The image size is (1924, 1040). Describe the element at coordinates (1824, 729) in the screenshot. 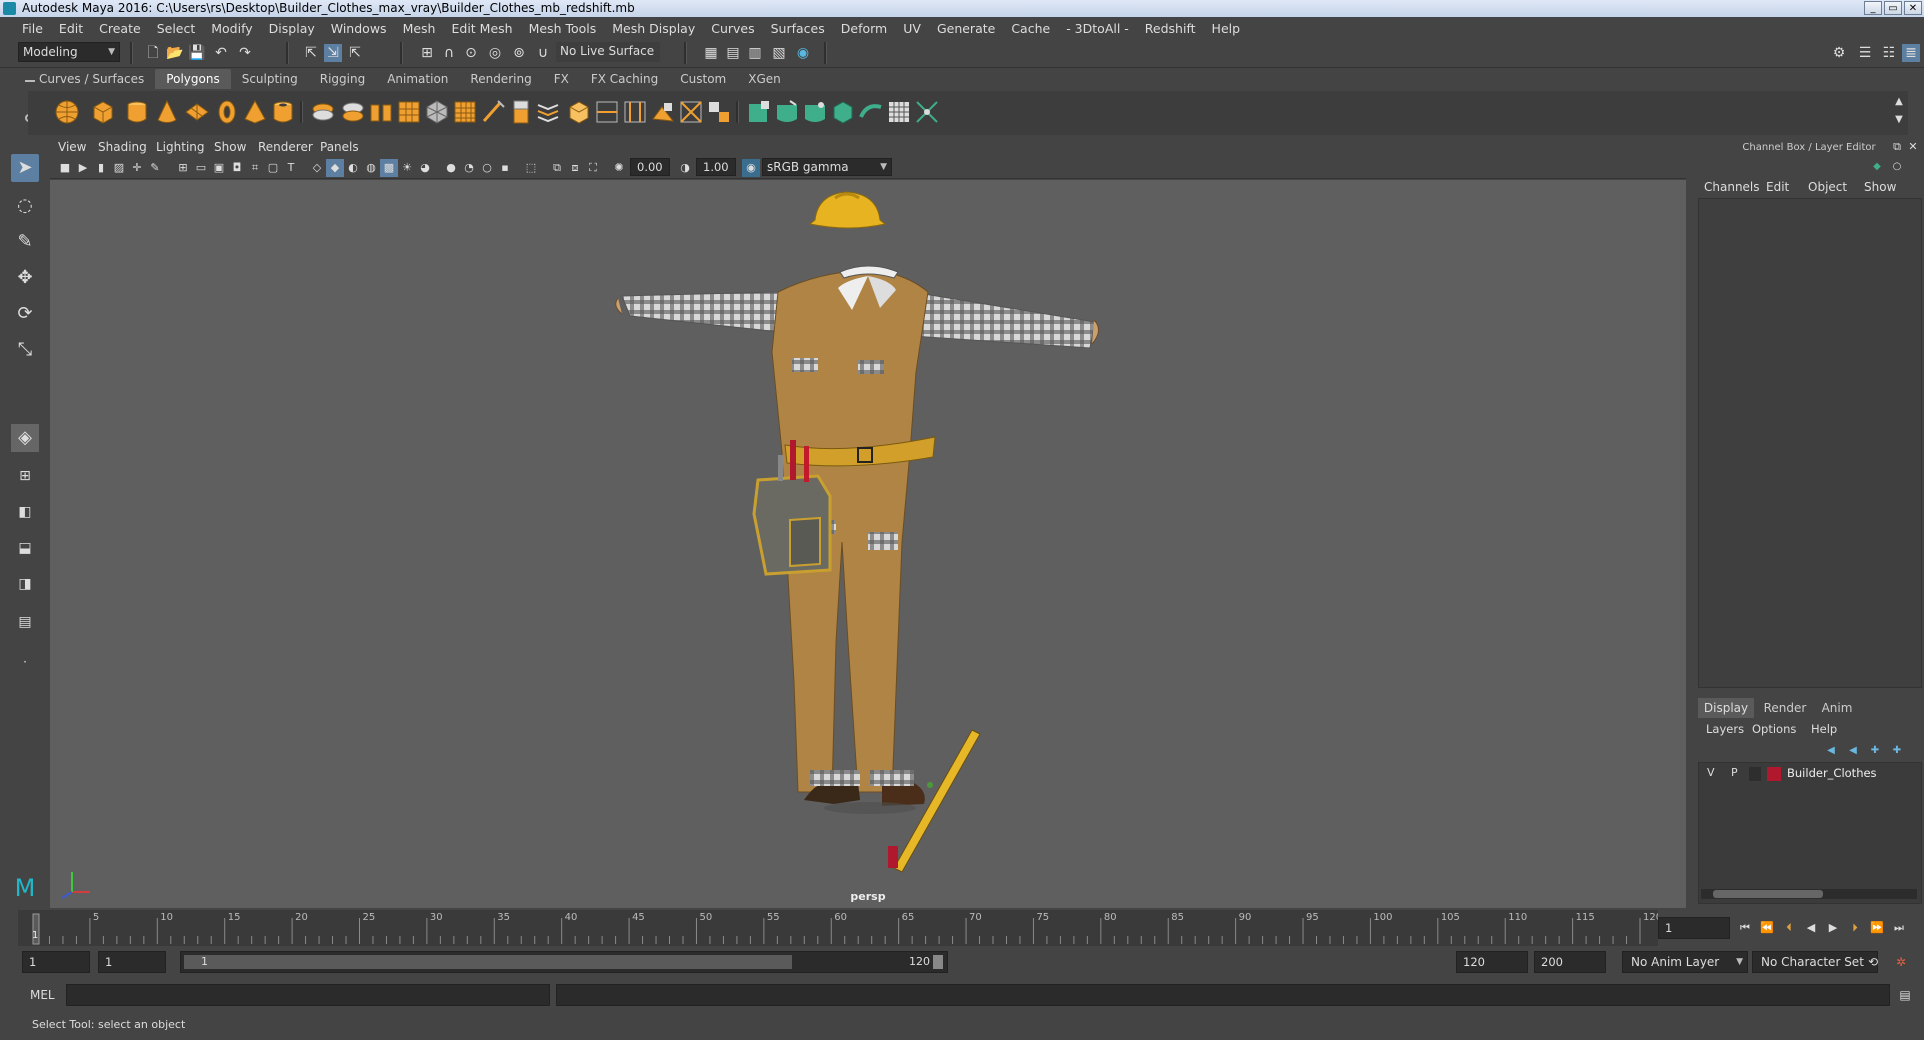

I see `layer-help-menu: Help` at that location.